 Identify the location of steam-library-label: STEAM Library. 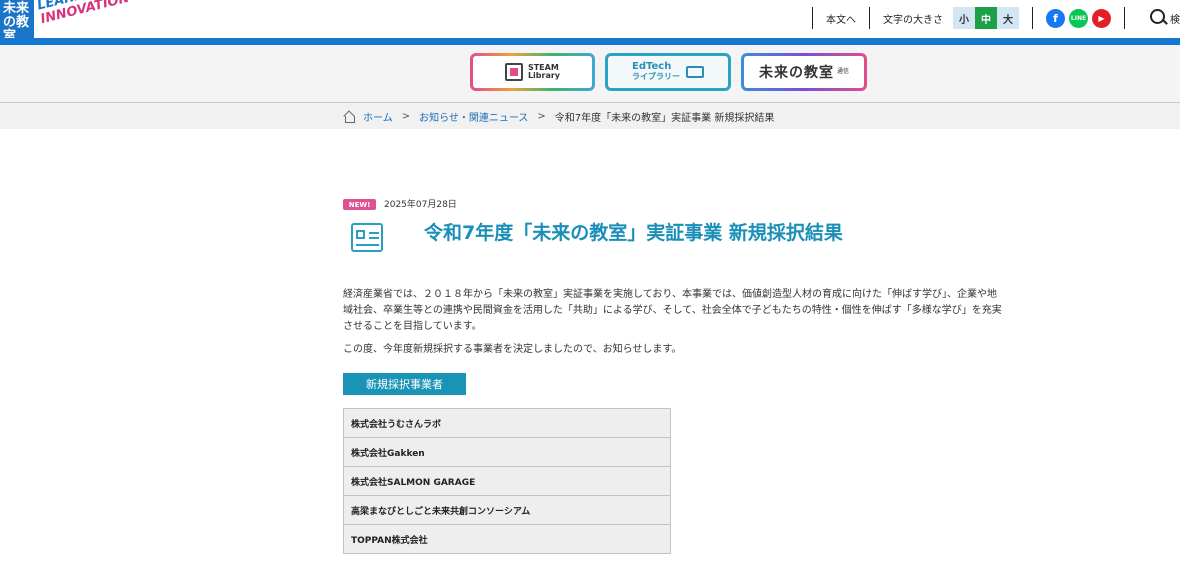
(544, 72).